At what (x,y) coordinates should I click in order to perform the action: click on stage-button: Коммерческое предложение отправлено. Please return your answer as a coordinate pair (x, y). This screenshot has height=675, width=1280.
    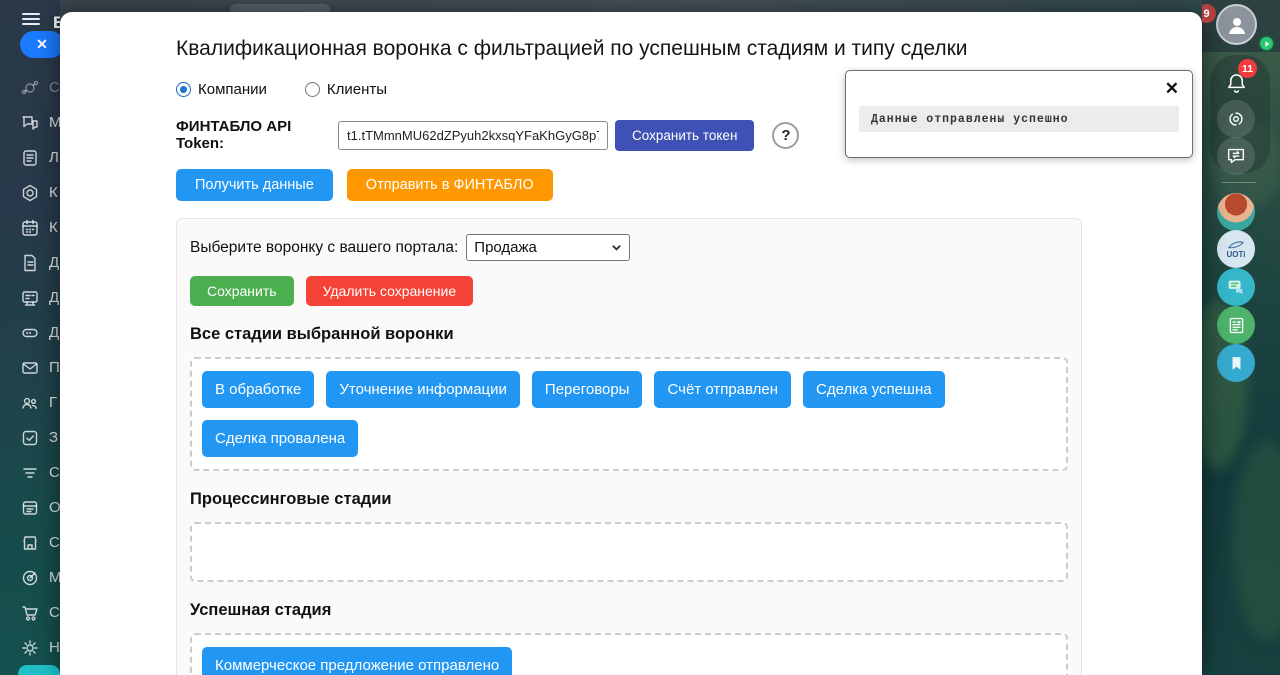
    Looking at the image, I should click on (357, 661).